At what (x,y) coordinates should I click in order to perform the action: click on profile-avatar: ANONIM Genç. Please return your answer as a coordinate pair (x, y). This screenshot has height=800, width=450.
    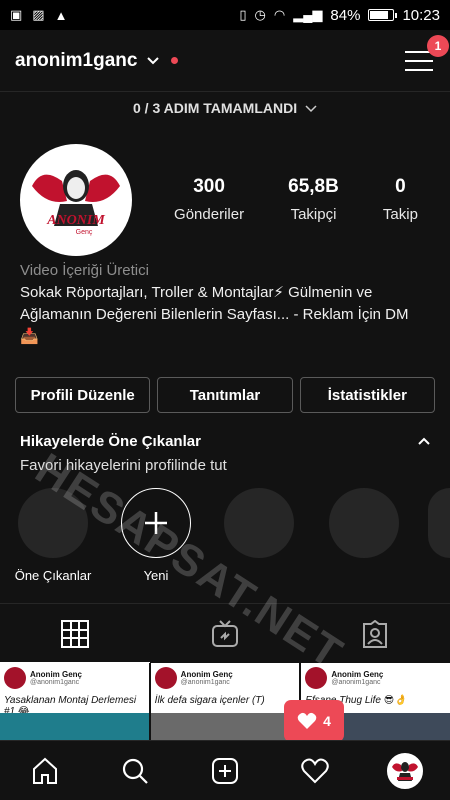
    Looking at the image, I should click on (76, 199).